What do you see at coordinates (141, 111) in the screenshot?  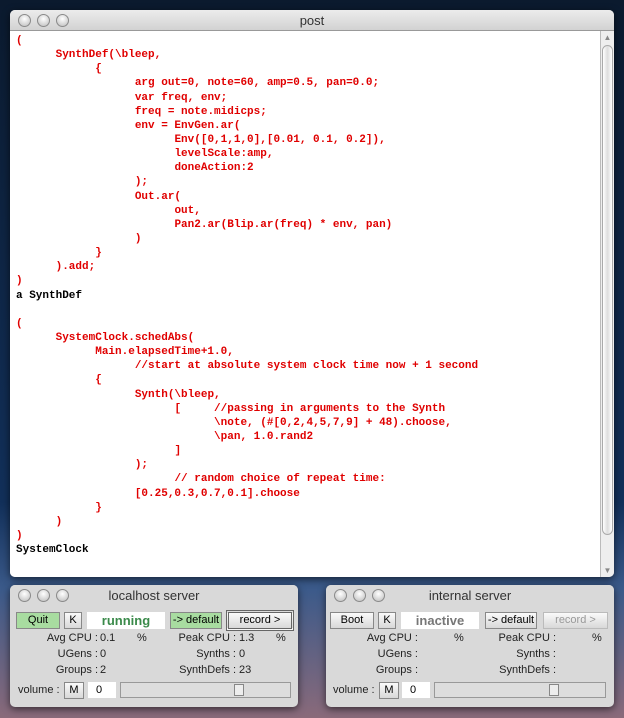 I see `code-line: freq = note.midicps;` at bounding box center [141, 111].